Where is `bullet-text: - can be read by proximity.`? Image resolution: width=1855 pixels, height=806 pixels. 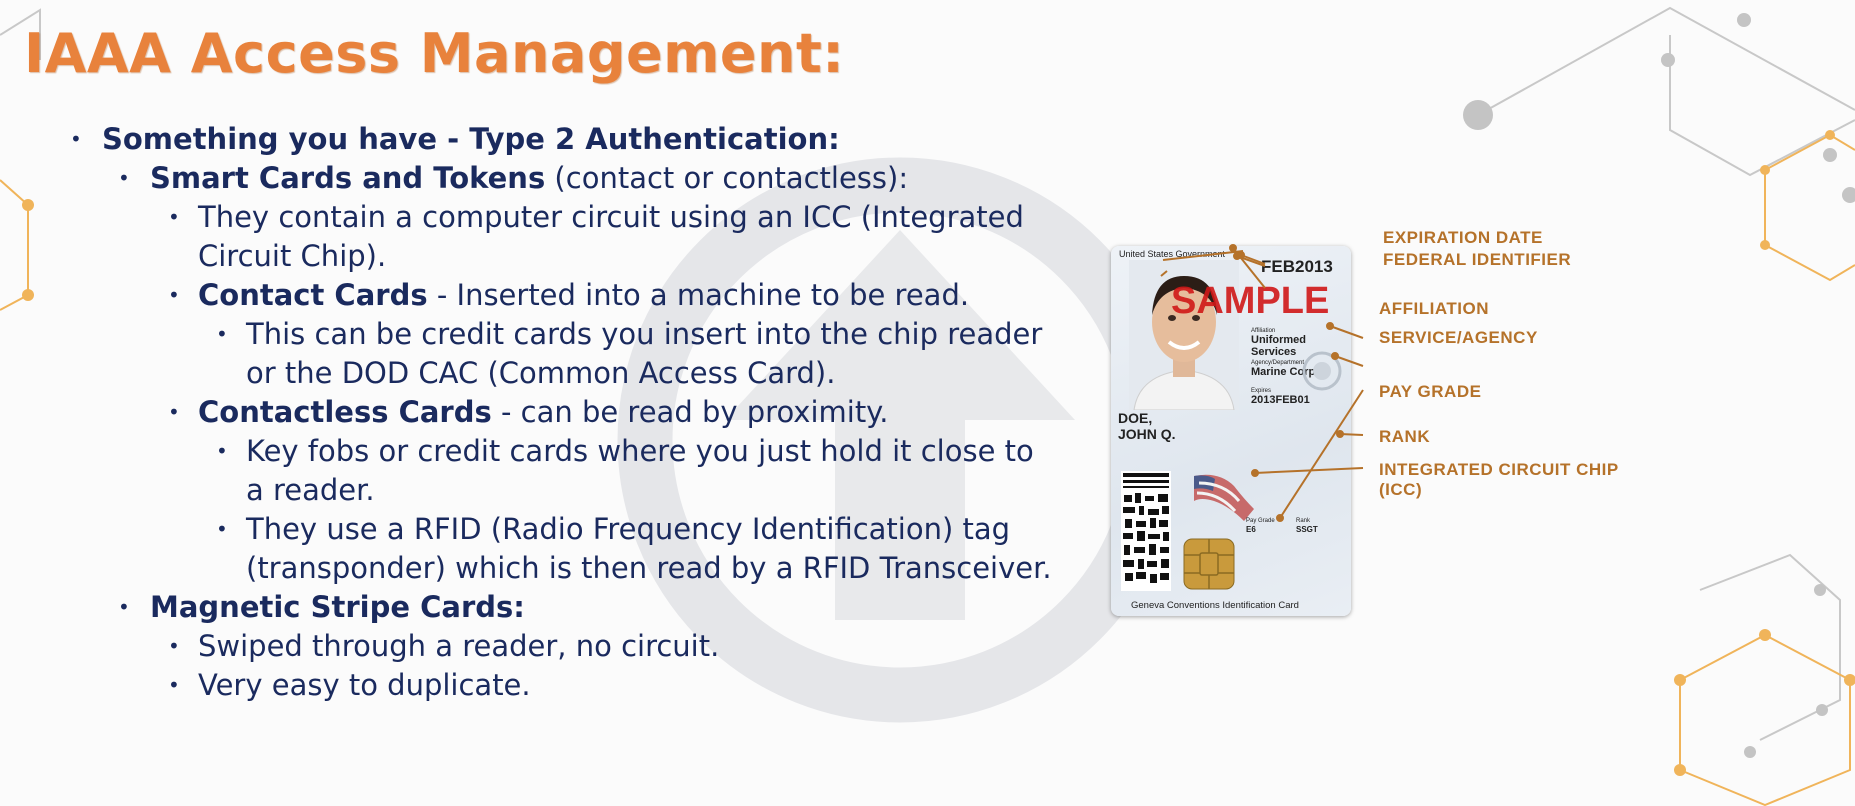
bullet-text: - can be read by proximity. is located at coordinates (690, 412).